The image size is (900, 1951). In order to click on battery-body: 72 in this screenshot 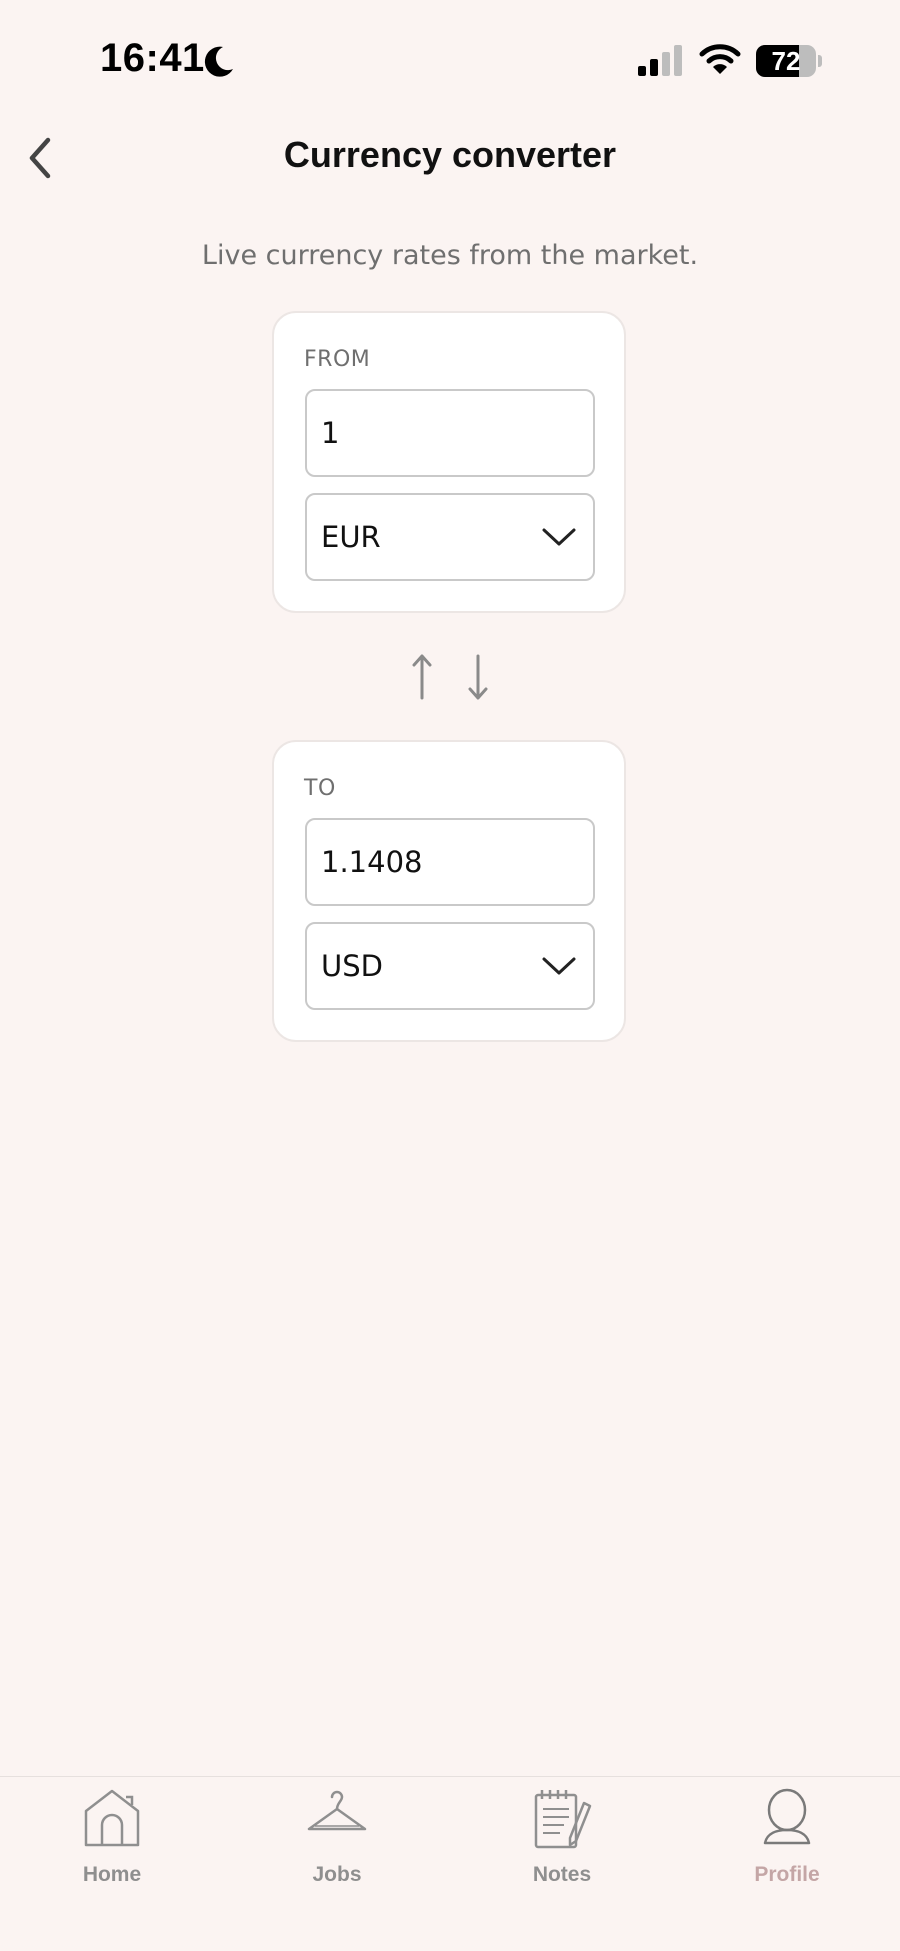, I will do `click(786, 61)`.